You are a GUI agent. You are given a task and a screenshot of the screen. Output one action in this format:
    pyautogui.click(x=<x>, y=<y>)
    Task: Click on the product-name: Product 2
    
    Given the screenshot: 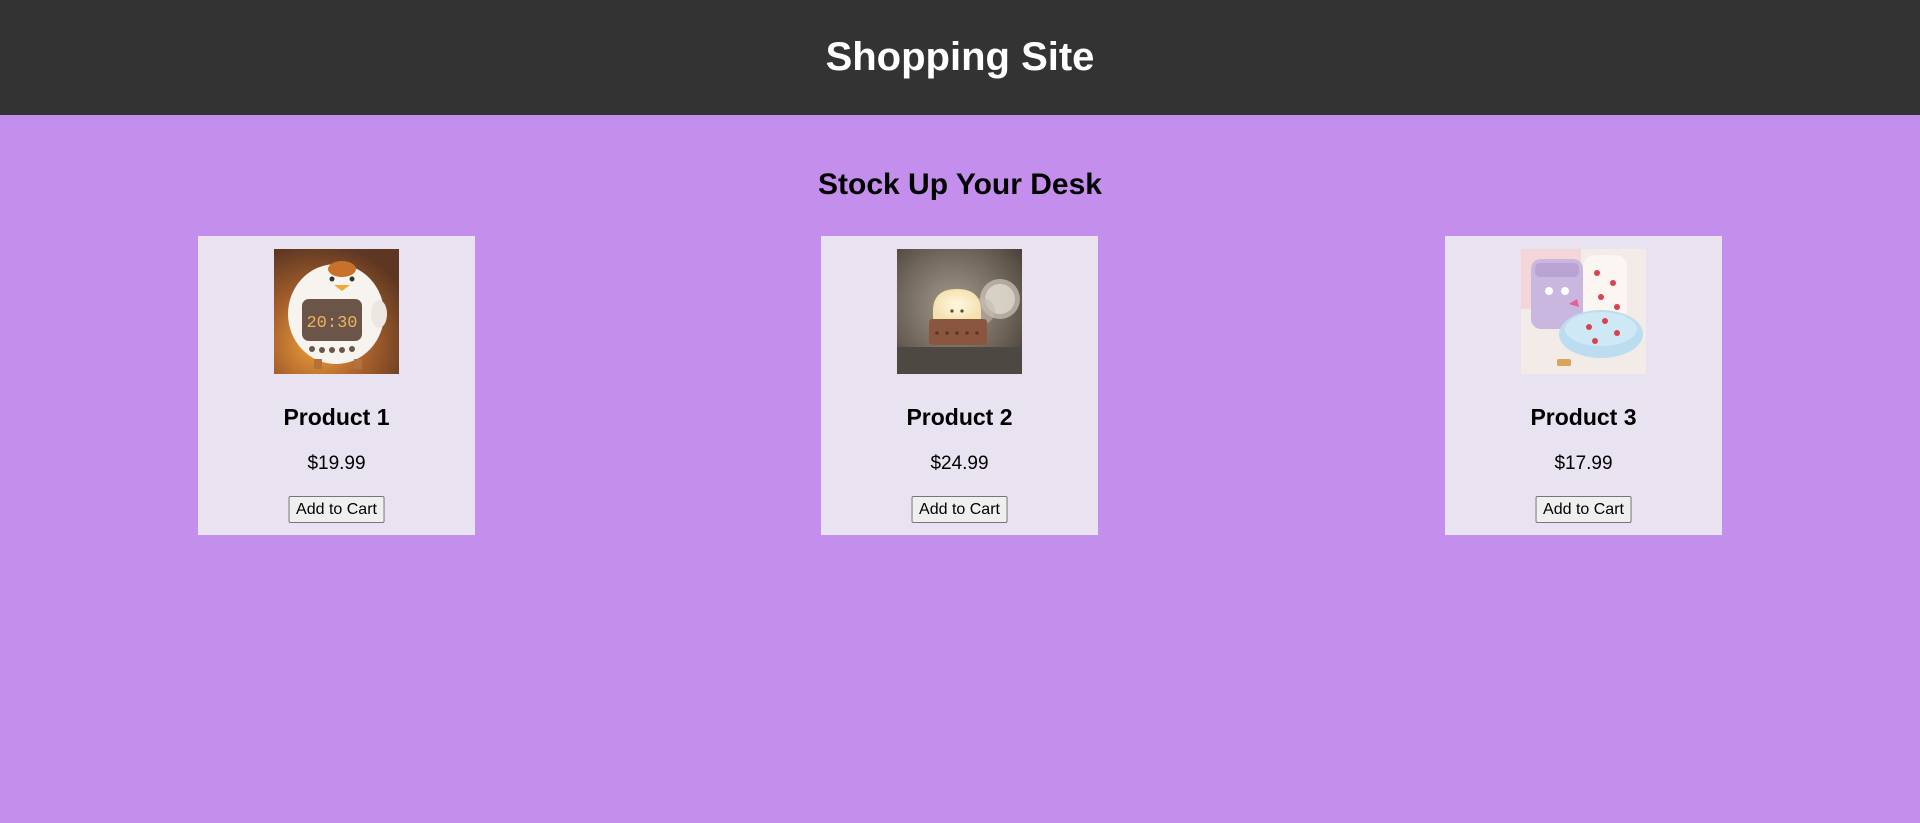 What is the action you would take?
    pyautogui.click(x=959, y=417)
    